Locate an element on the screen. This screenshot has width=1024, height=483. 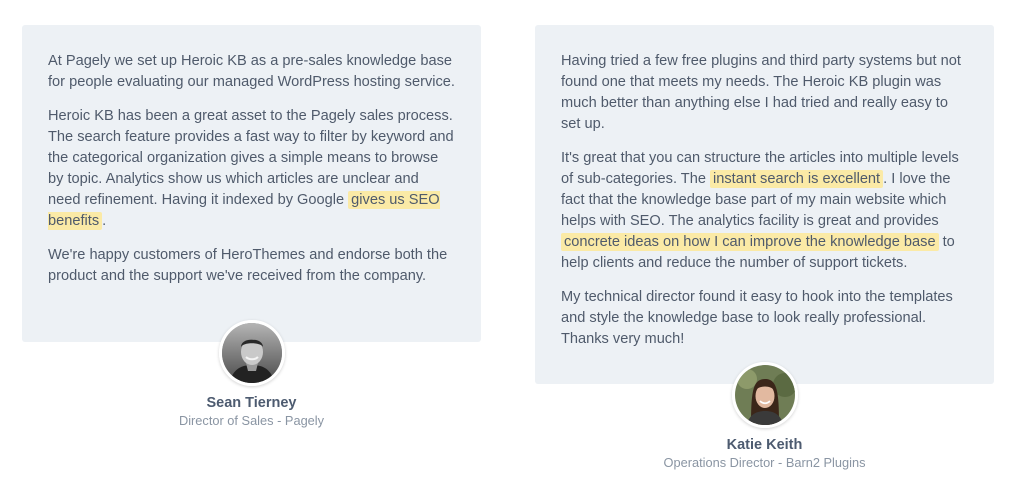
person-photo-female-icon is located at coordinates (764, 395).